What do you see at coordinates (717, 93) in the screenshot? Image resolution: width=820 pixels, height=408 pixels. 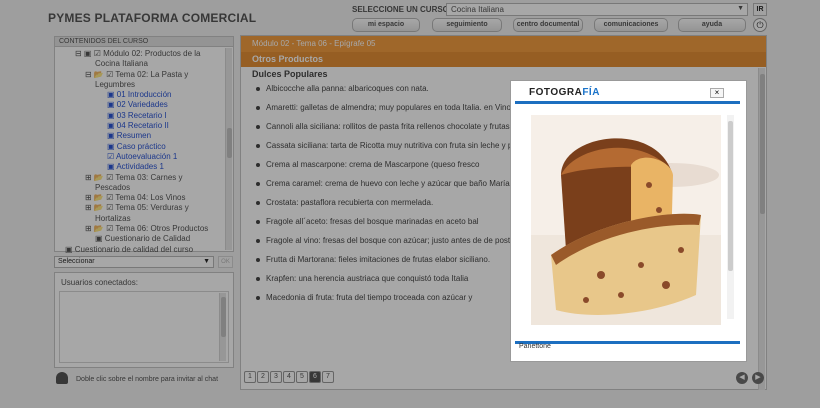 I see `close-icon: ×` at bounding box center [717, 93].